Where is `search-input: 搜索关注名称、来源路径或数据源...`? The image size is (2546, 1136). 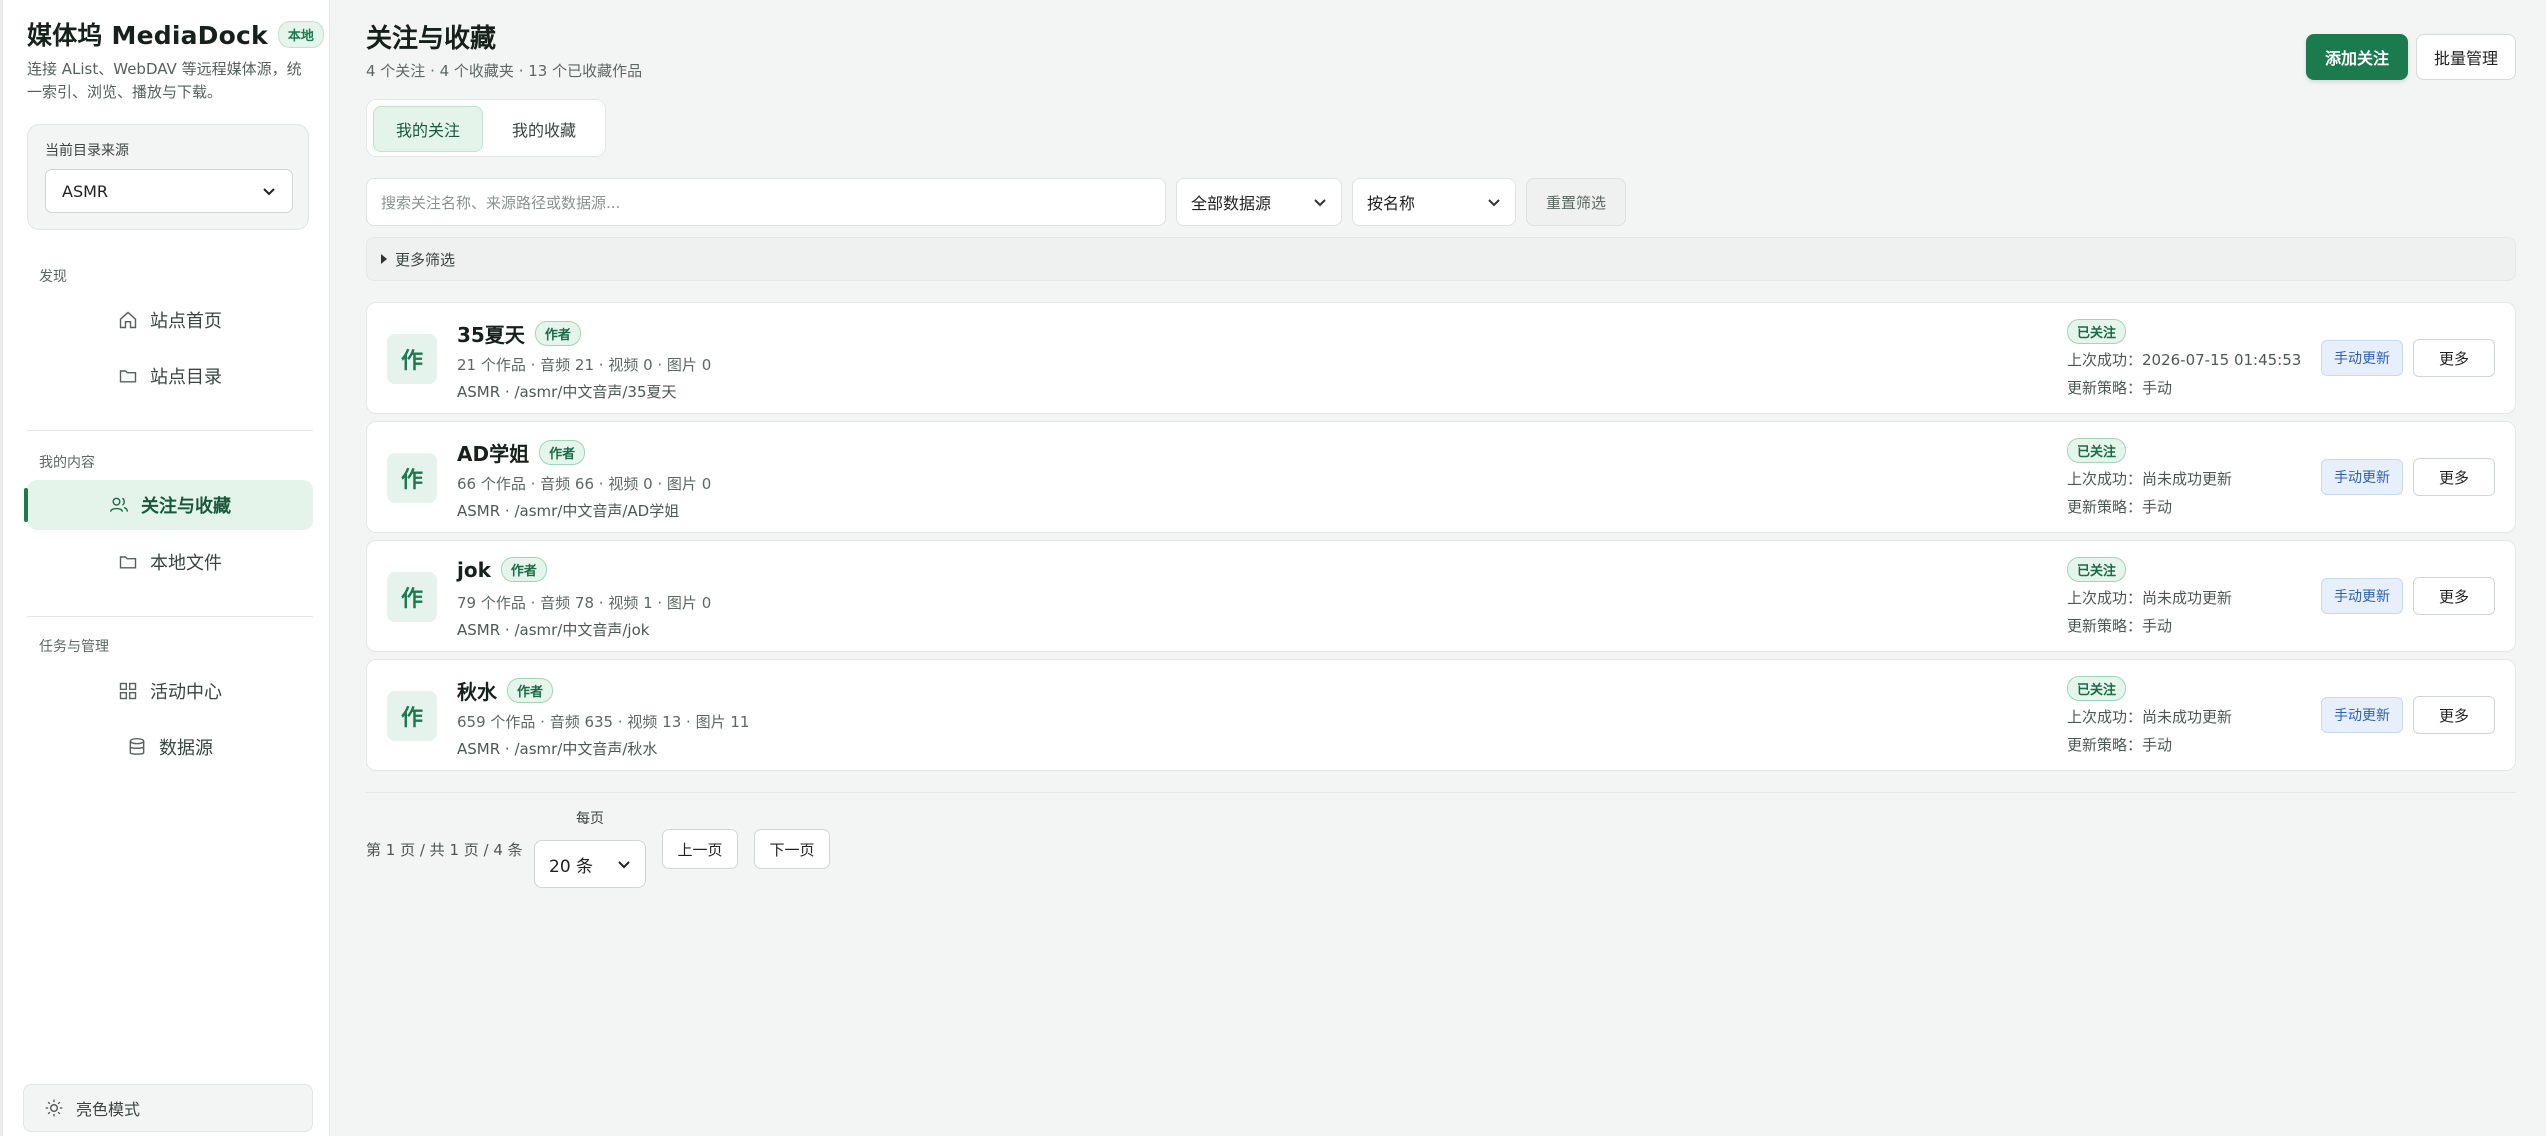
search-input: 搜索关注名称、来源路径或数据源... is located at coordinates (766, 202).